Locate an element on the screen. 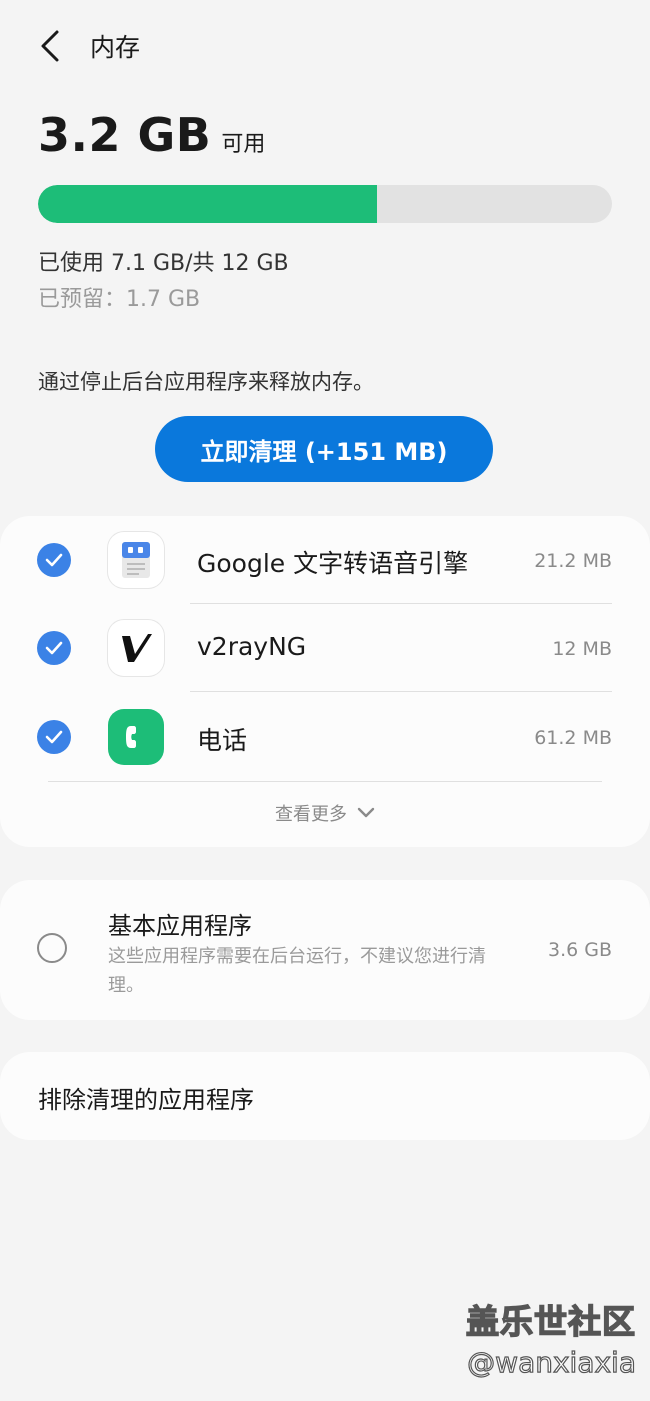 The height and width of the screenshot is (1401, 650). page-title: 内存 is located at coordinates (115, 47).